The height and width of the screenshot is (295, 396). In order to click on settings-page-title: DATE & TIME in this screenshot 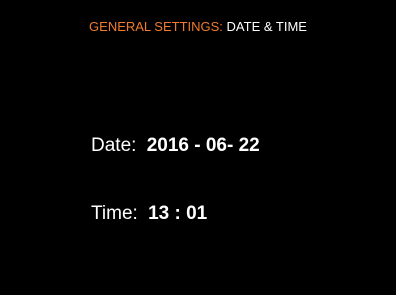, I will do `click(266, 26)`.